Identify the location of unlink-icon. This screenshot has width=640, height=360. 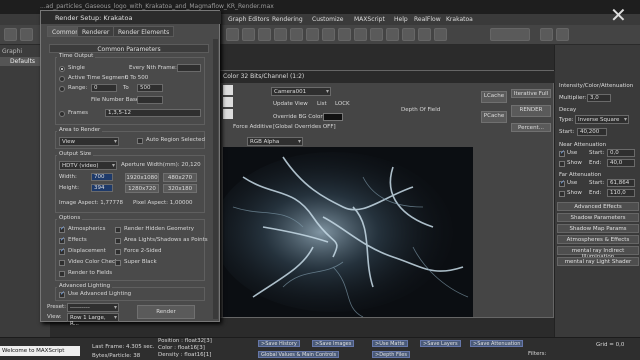
(26, 34).